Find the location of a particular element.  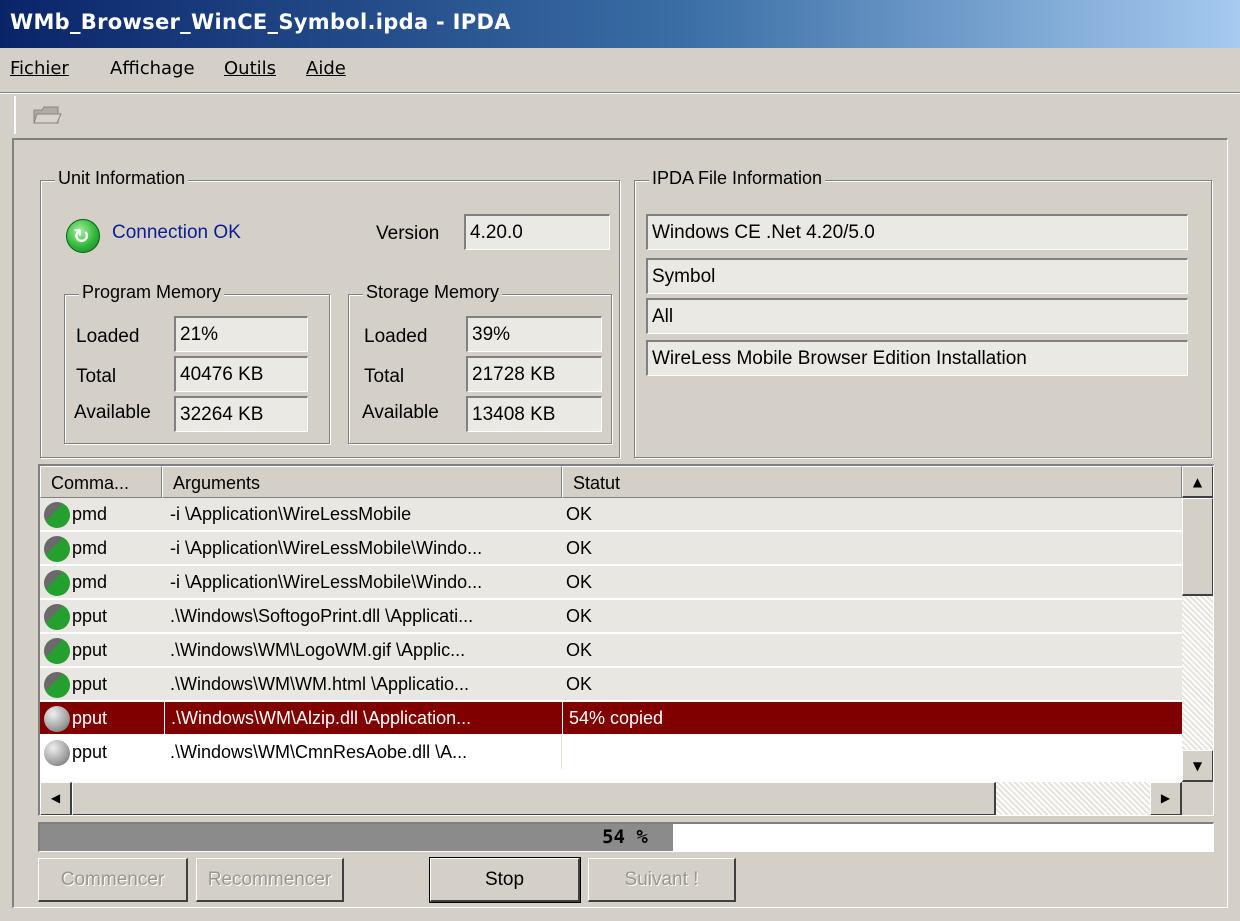

list-item: pmd -i \Application\WireLessMobile OK is located at coordinates (611, 514).